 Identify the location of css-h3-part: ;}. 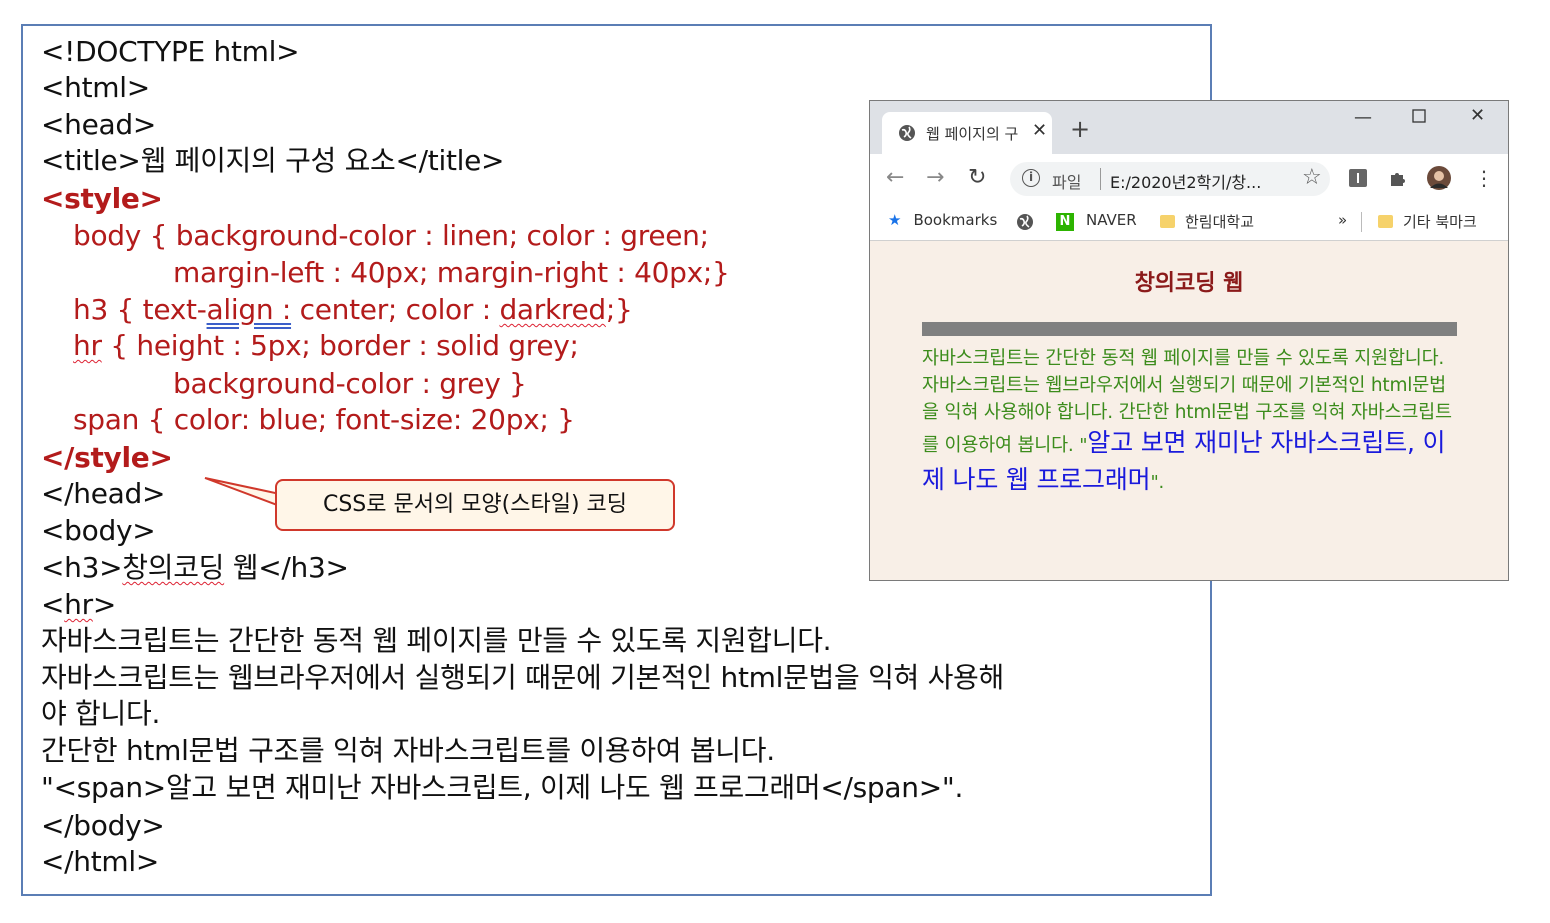
(619, 309).